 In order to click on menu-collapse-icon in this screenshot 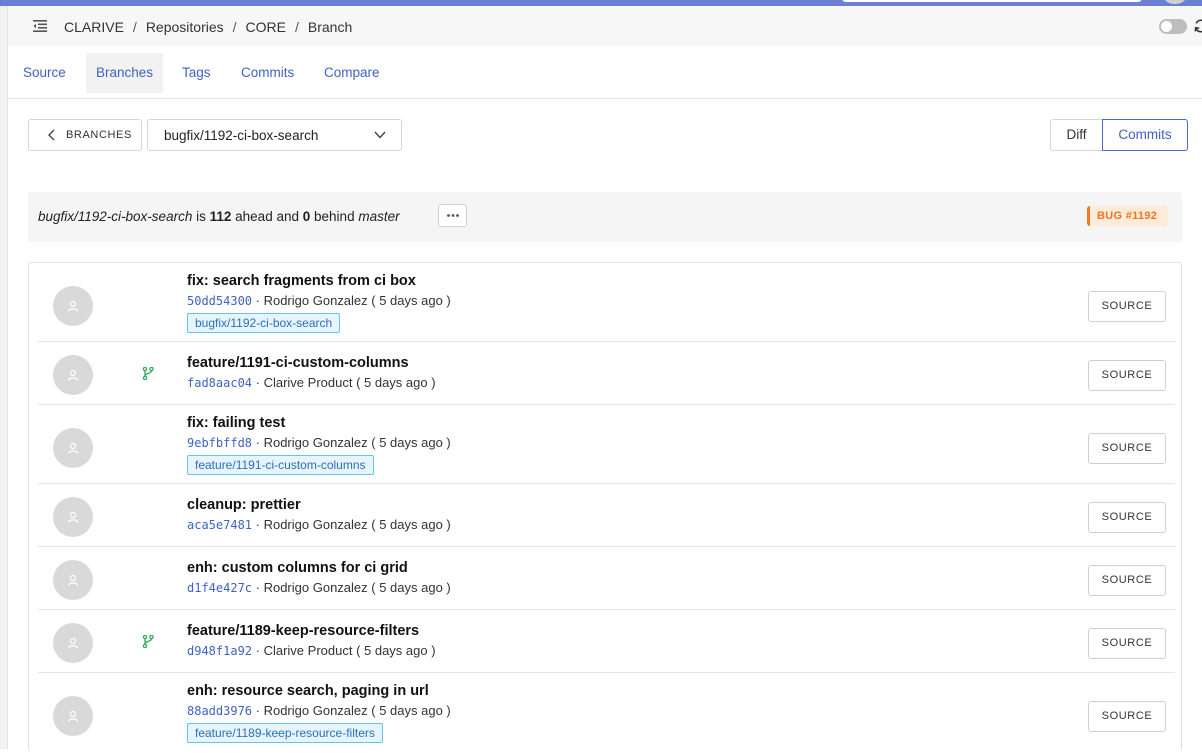, I will do `click(40, 26)`.